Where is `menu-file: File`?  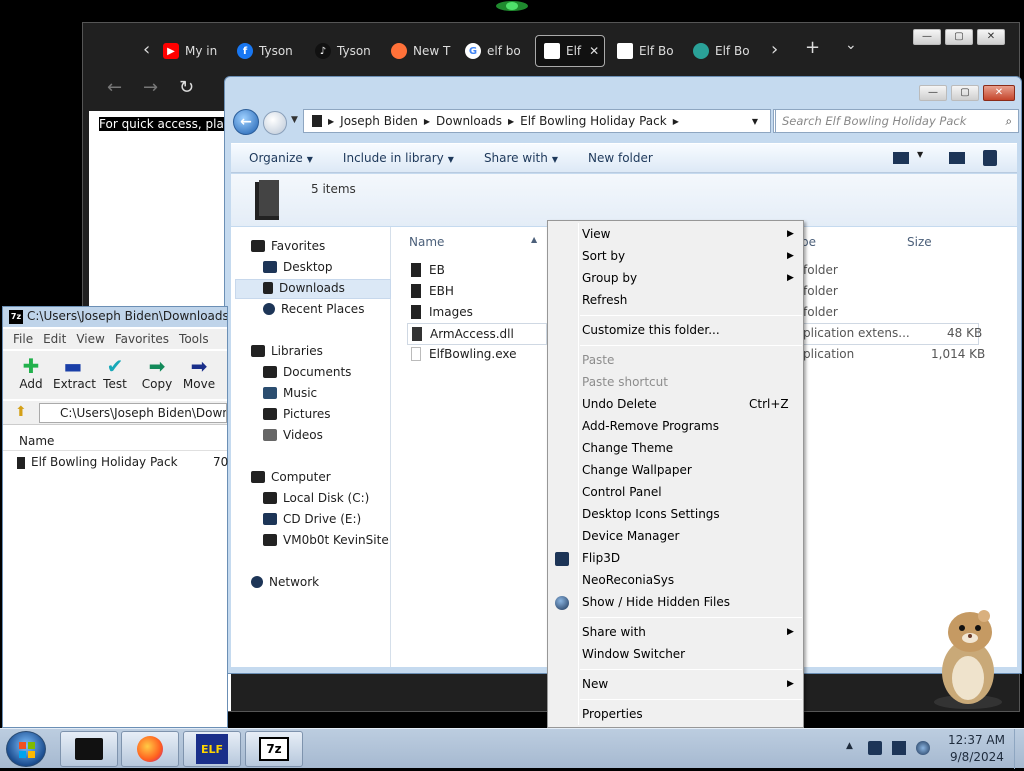 menu-file: File is located at coordinates (23, 339).